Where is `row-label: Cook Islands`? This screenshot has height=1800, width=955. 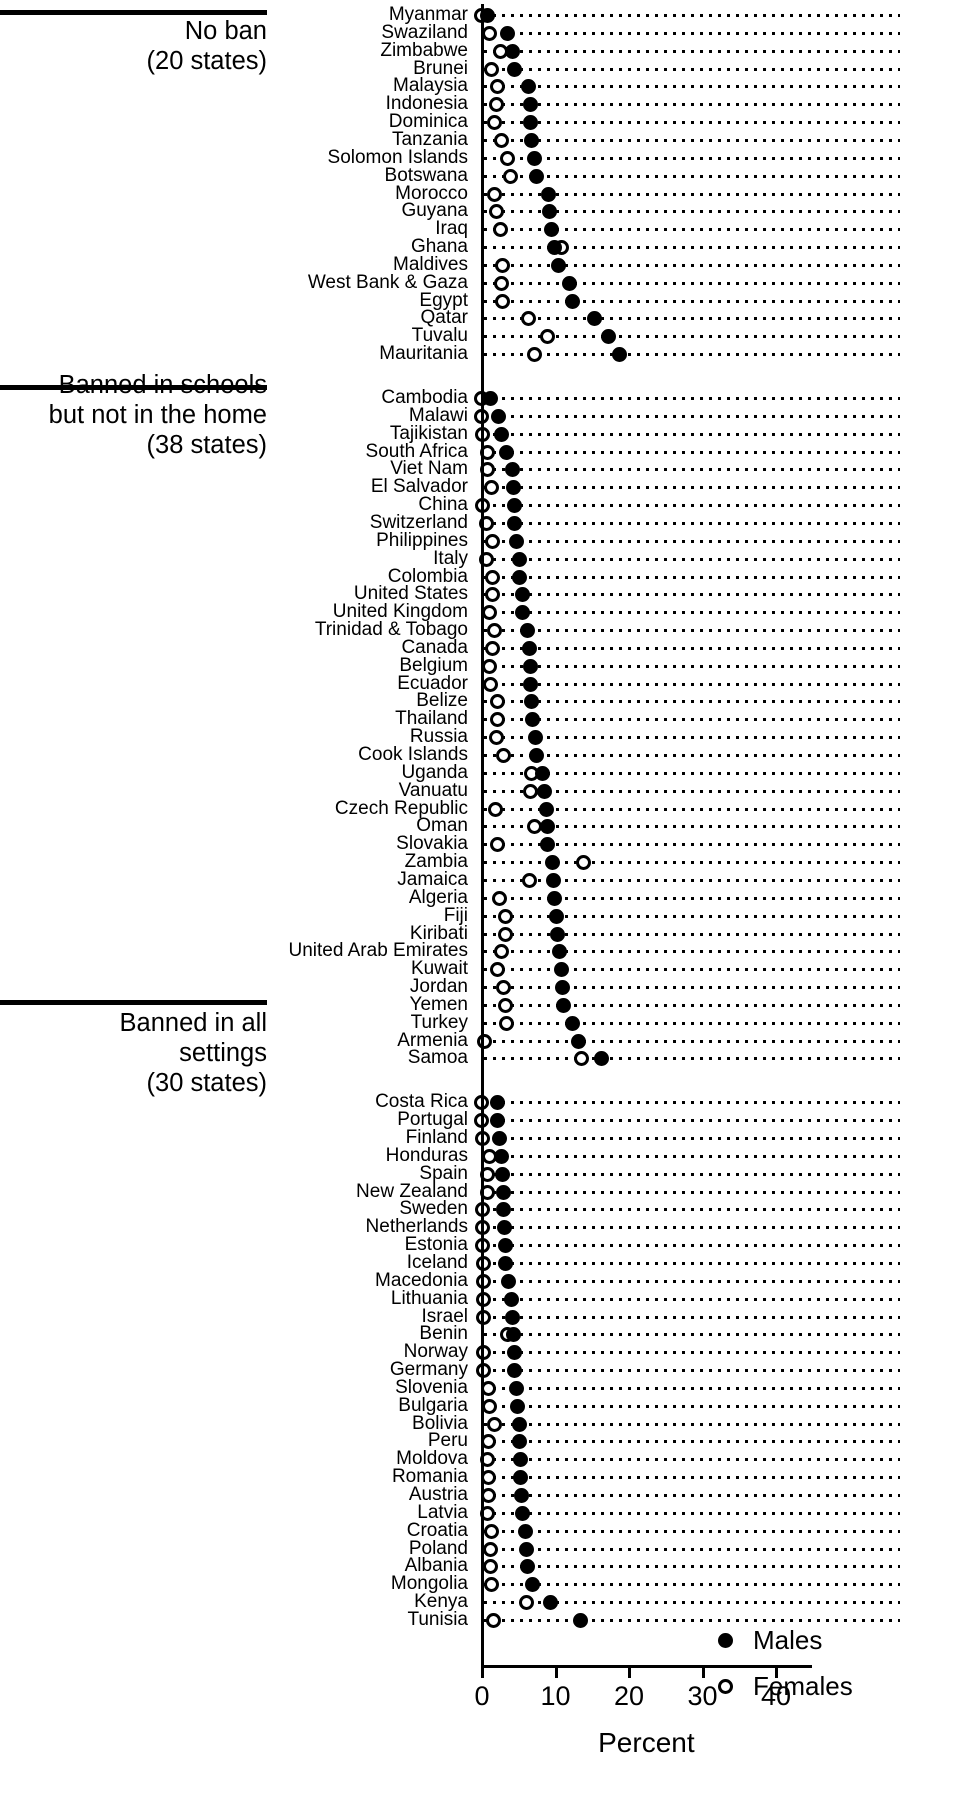
row-label: Cook Islands is located at coordinates (413, 754).